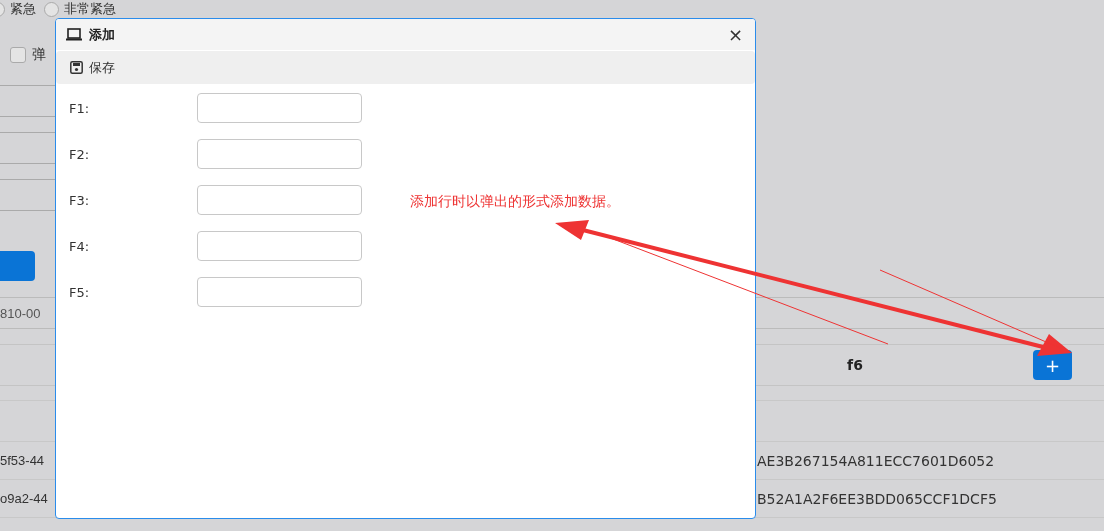 The image size is (1104, 531). What do you see at coordinates (79, 292) in the screenshot?
I see `field-label: F5:` at bounding box center [79, 292].